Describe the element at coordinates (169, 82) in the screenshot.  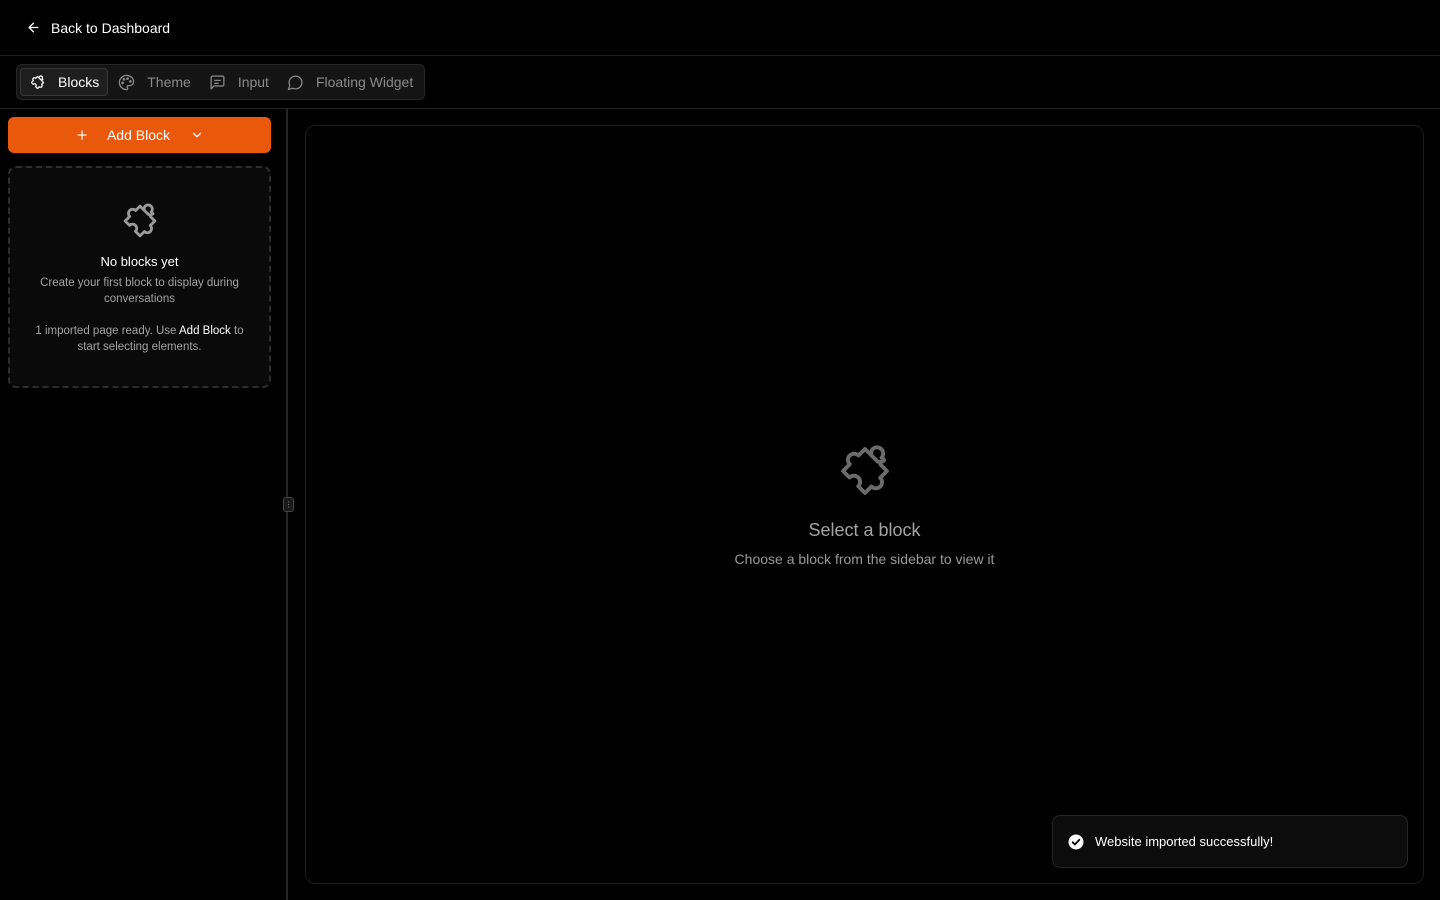
I see `tab-theme-label: Theme` at that location.